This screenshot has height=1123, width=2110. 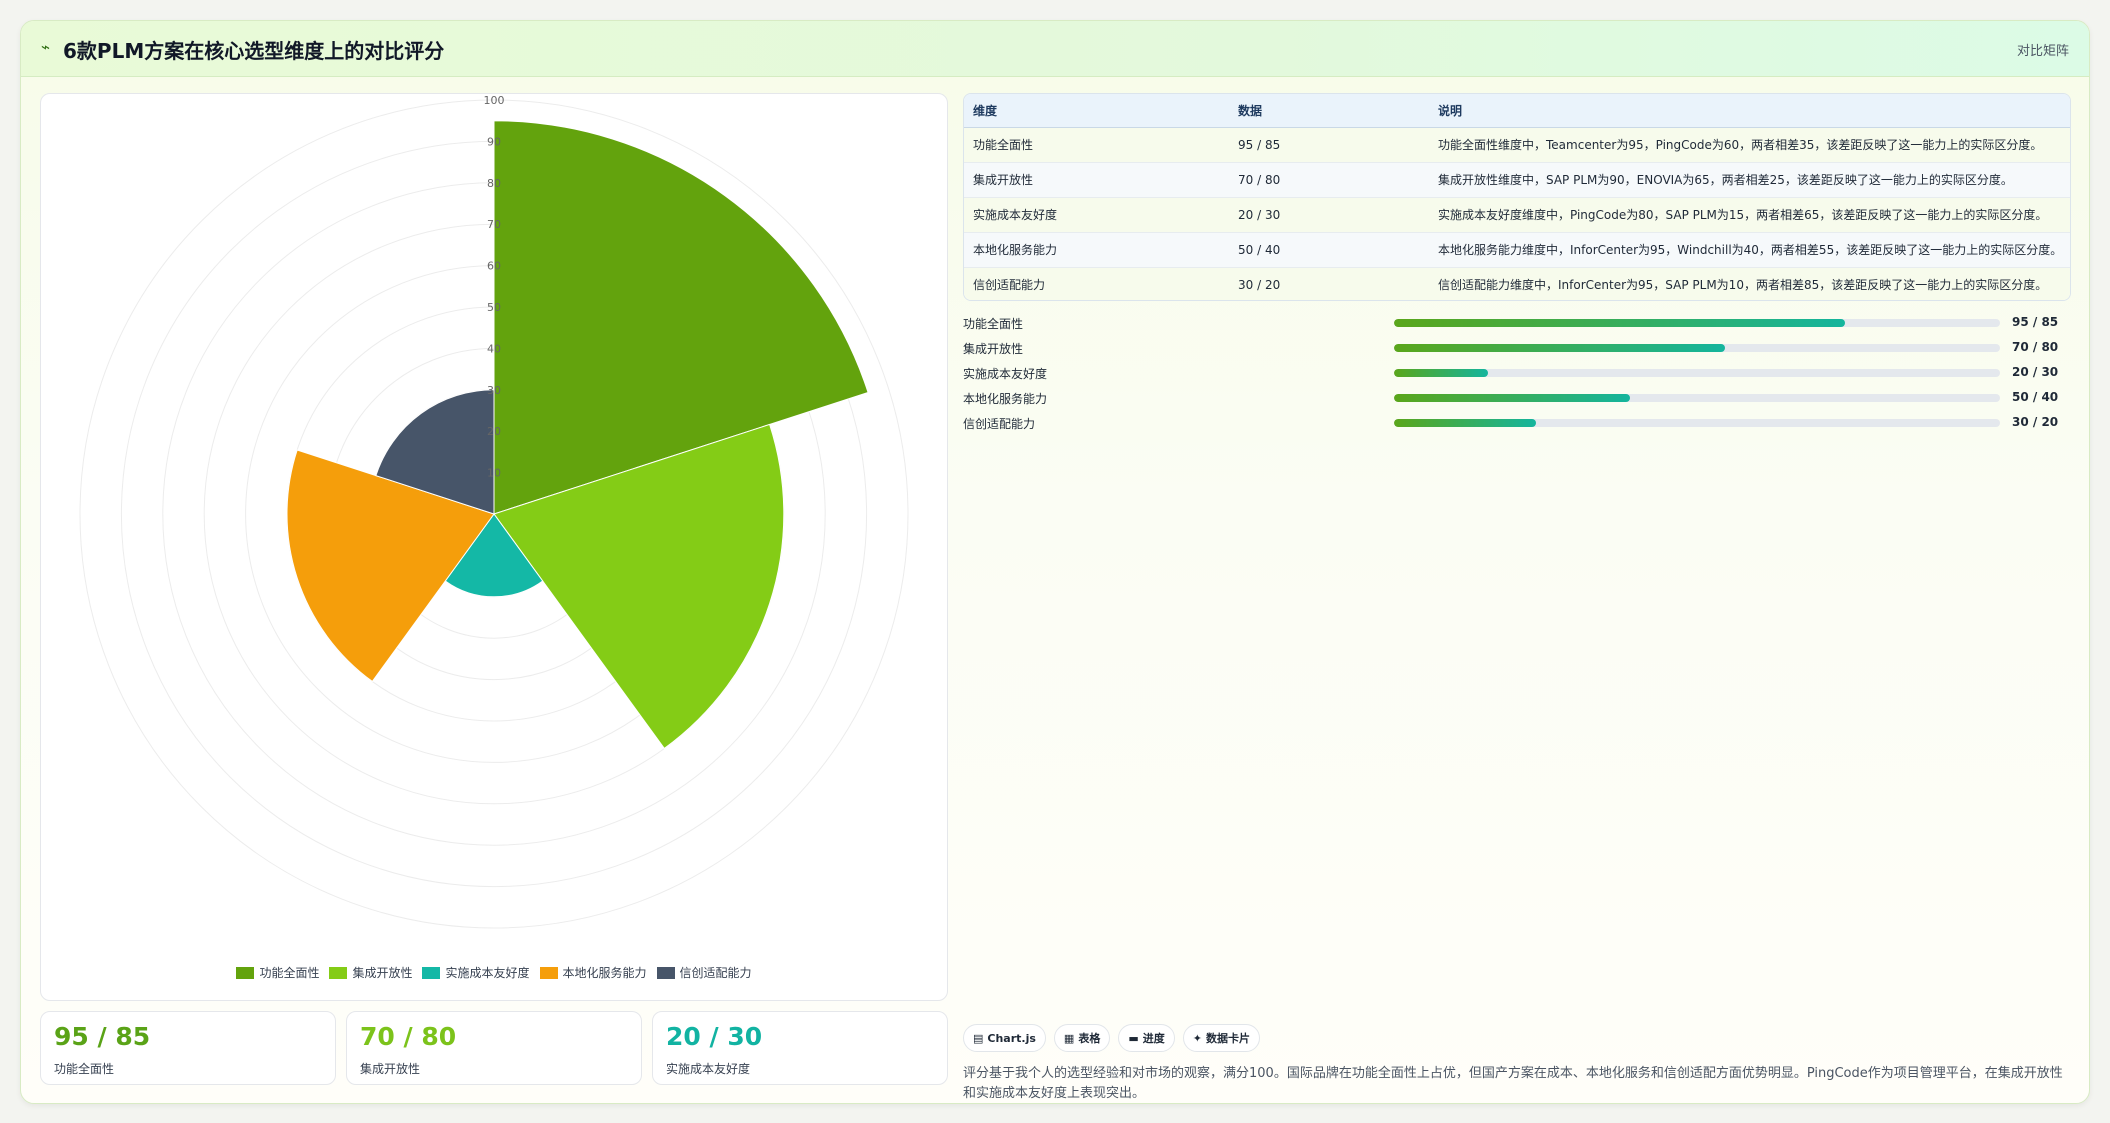 I want to click on legend-label: 信创适配能力, so click(x=715, y=973).